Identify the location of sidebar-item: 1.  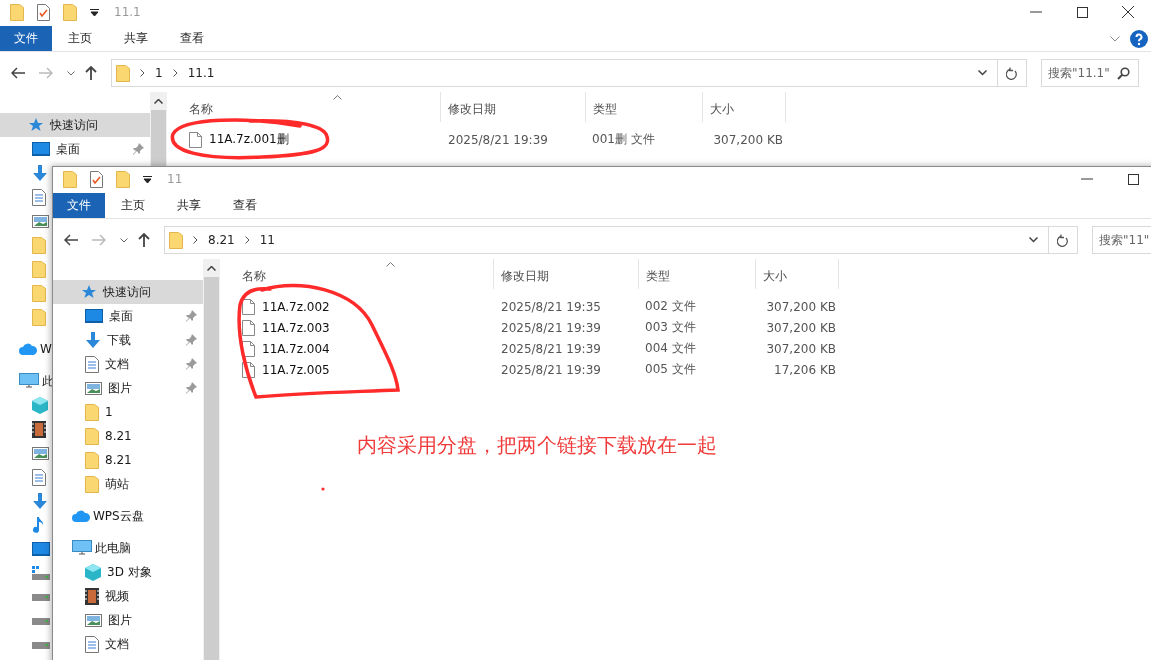
(83, 412).